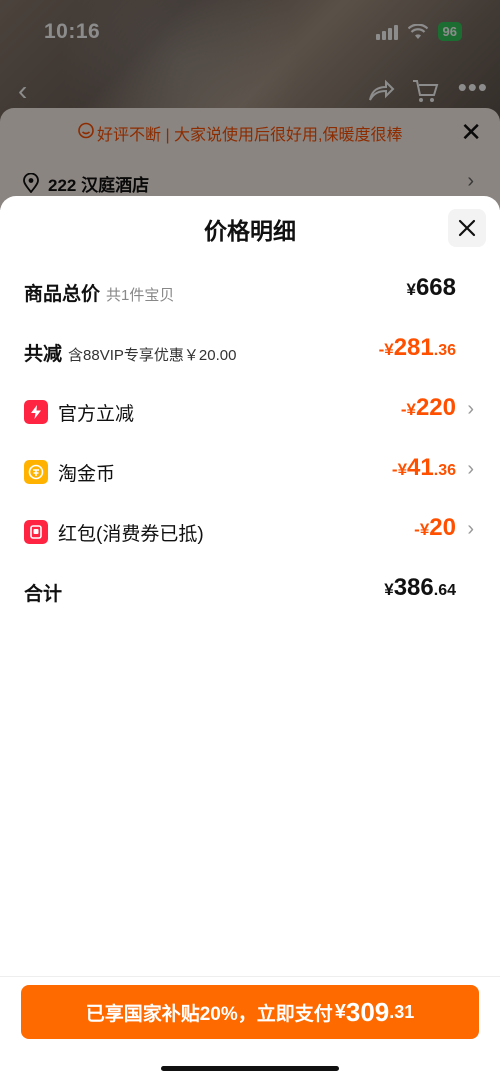 The width and height of the screenshot is (500, 1082). I want to click on sum-label: 合计, so click(43, 594).